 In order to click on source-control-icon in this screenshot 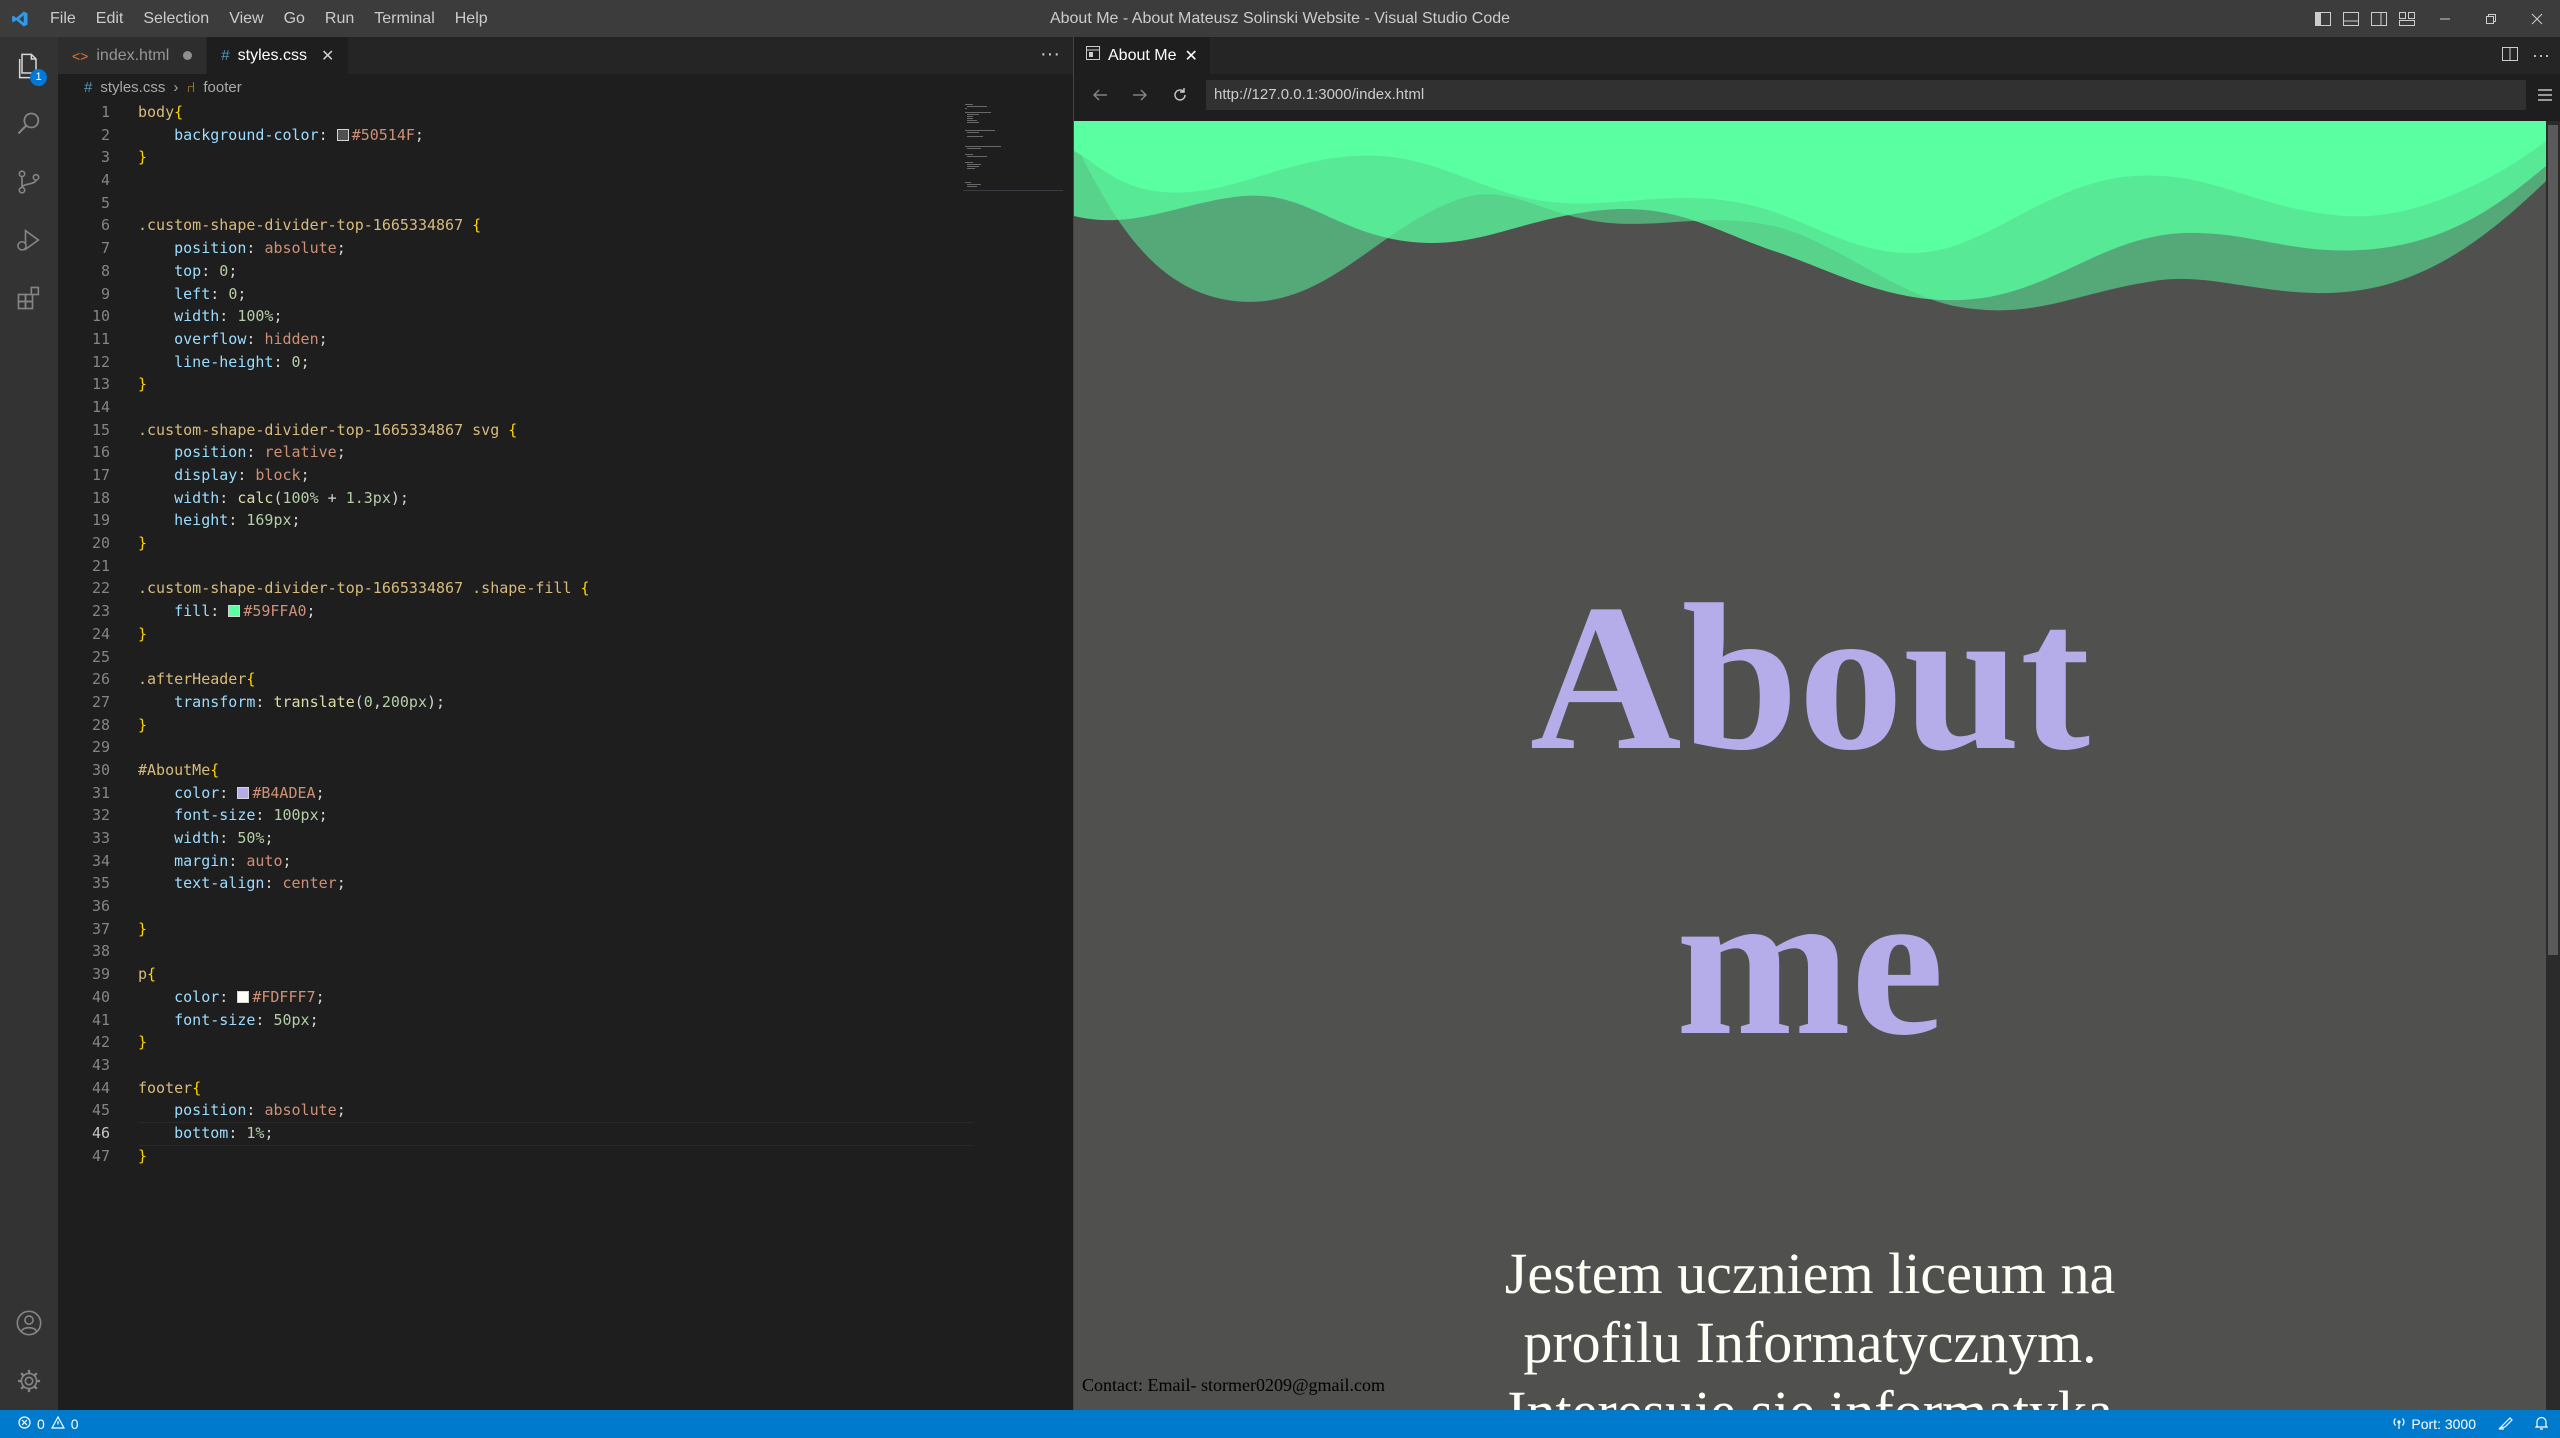, I will do `click(29, 182)`.